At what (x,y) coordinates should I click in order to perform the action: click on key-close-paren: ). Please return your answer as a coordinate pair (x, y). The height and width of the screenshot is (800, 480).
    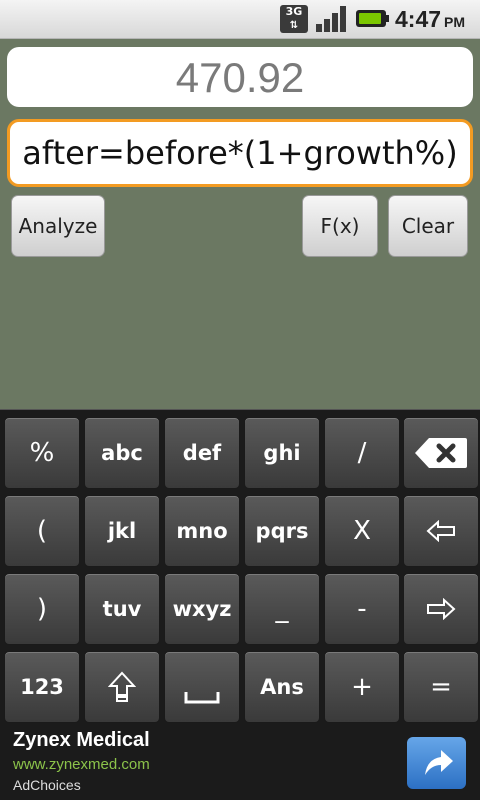
    Looking at the image, I should click on (42, 609).